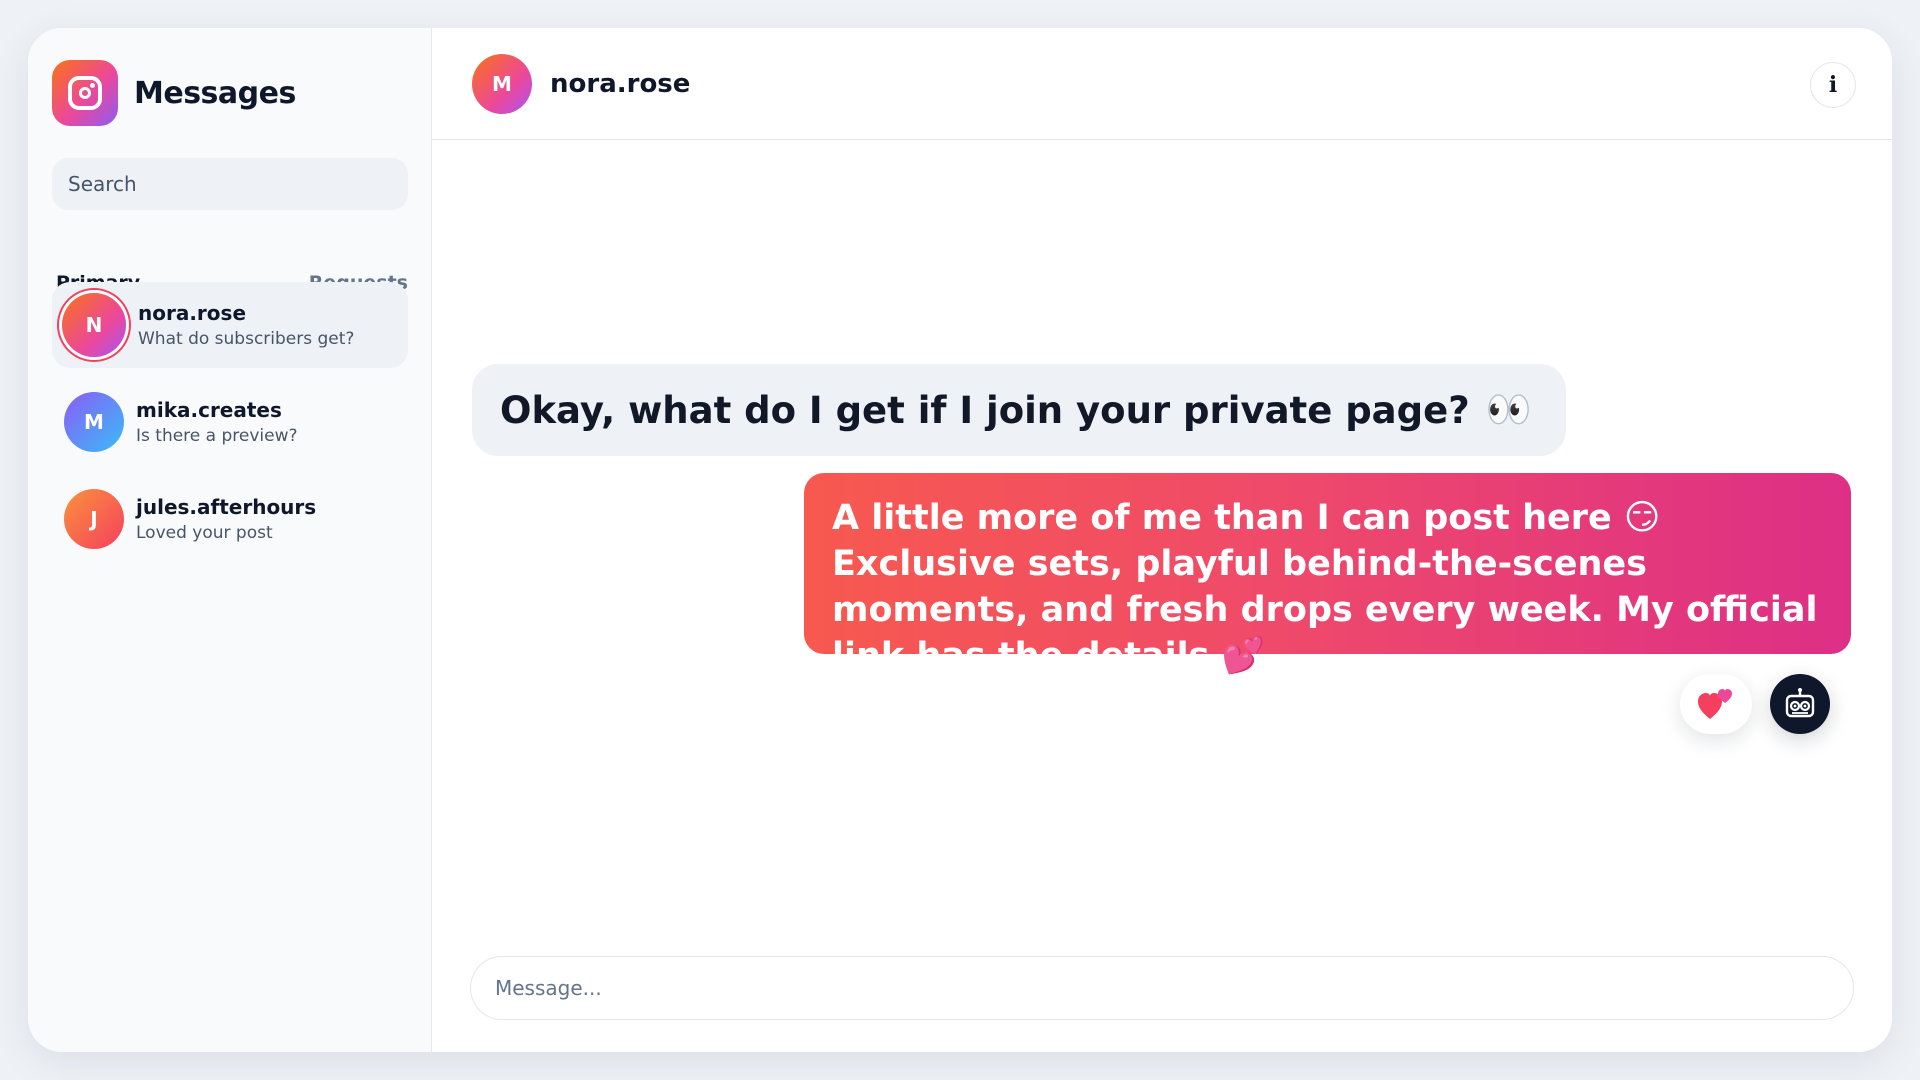 The width and height of the screenshot is (1920, 1080). I want to click on eyes-emoji: 👀, so click(1508, 409).